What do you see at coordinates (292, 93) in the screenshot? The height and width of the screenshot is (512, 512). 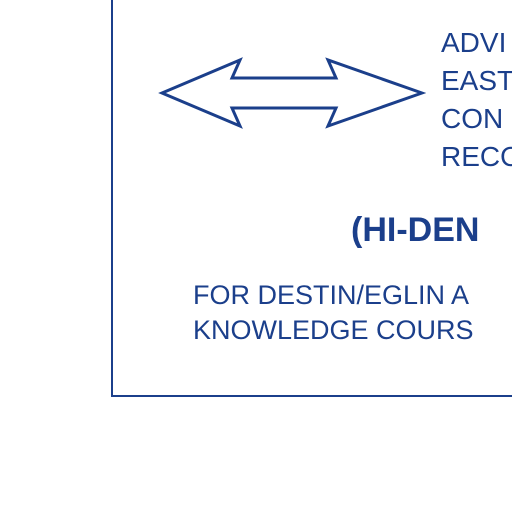 I see `double-headed-arrow-icon` at bounding box center [292, 93].